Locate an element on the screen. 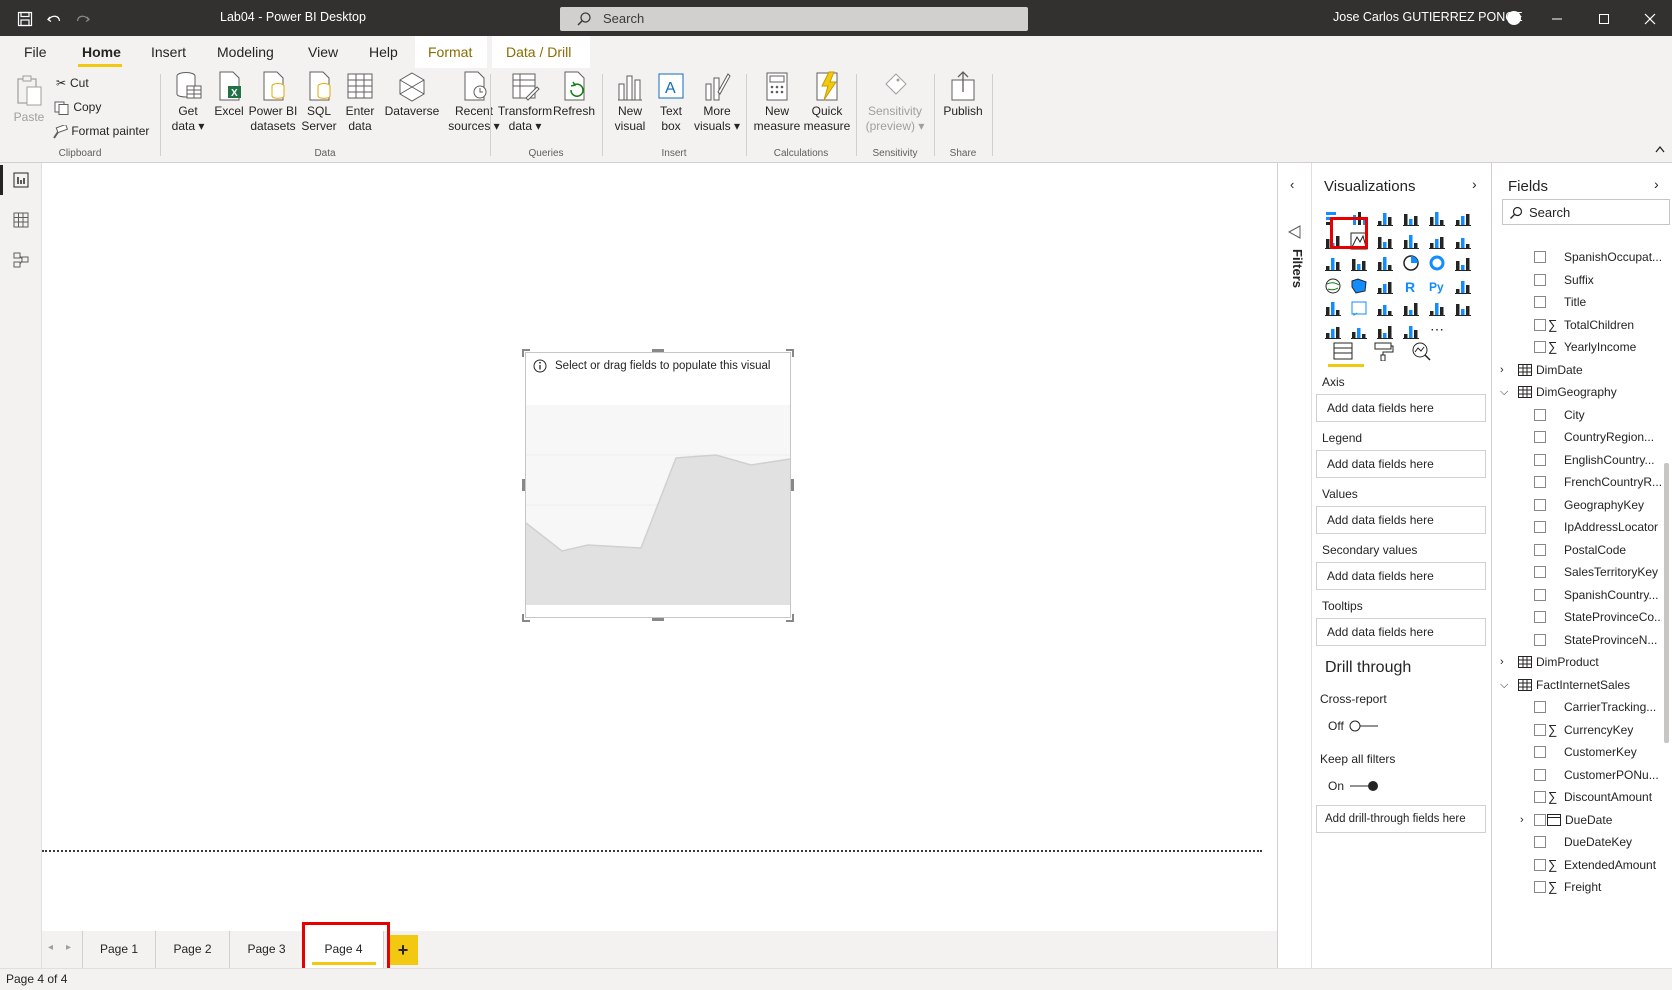  r-visual-icon is located at coordinates (1412, 309).